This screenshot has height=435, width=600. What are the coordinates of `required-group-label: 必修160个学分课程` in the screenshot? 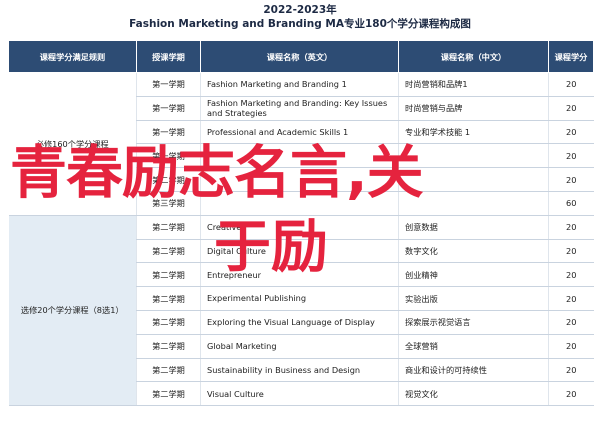 It's located at (72, 144).